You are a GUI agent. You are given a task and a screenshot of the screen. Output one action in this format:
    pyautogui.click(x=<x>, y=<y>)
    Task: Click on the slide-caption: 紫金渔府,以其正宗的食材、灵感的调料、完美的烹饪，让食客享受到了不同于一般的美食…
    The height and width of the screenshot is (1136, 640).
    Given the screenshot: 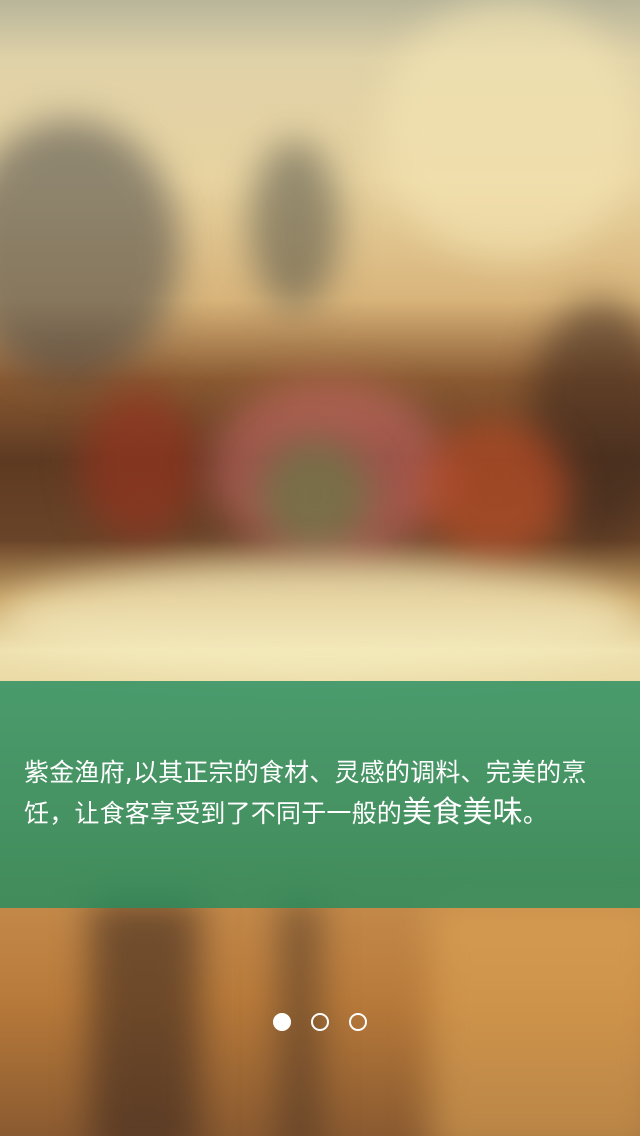 What is the action you would take?
    pyautogui.click(x=325, y=793)
    